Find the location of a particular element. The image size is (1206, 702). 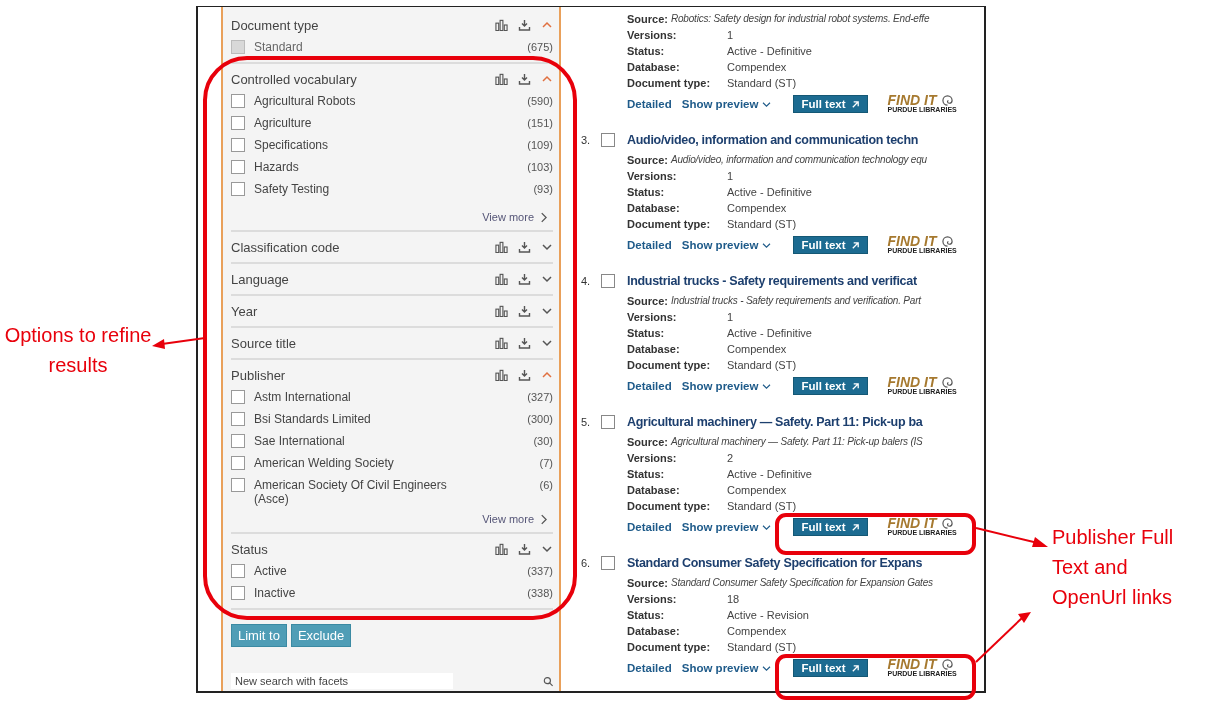

facet-option: Sae International is located at coordinates (354, 441).